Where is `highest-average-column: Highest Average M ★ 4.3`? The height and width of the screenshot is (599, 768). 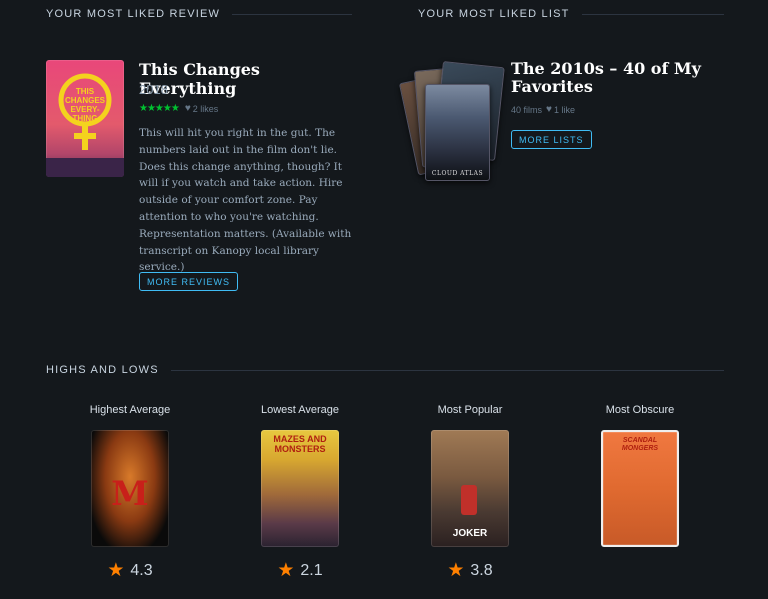 highest-average-column: Highest Average M ★ 4.3 is located at coordinates (130, 493).